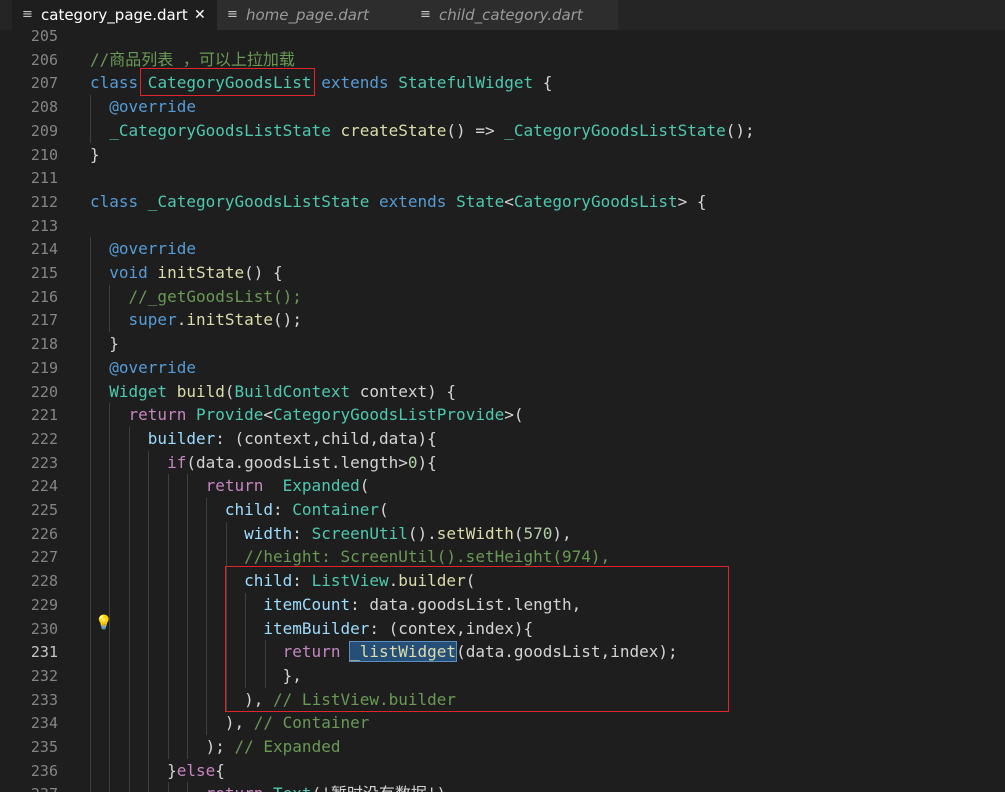 The image size is (1005, 792). Describe the element at coordinates (502, 438) in the screenshot. I see `code-line: 222 builder: (context,child,data){` at that location.